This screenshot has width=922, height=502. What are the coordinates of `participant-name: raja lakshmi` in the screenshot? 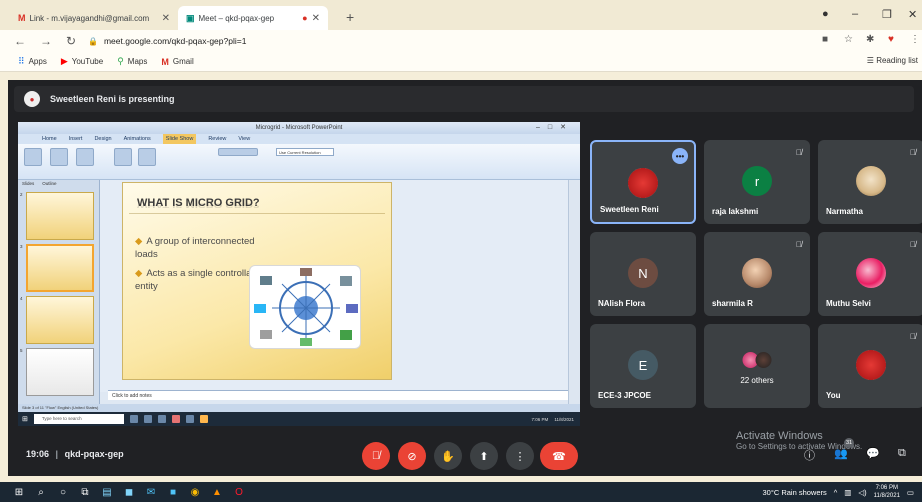 It's located at (735, 211).